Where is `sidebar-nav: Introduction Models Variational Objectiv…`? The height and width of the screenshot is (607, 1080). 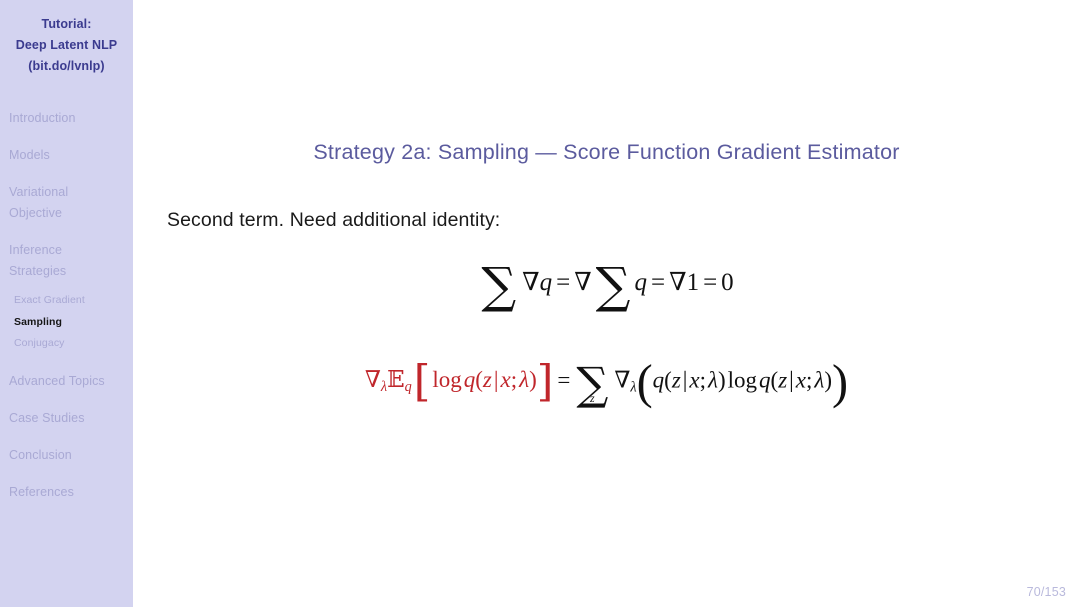 sidebar-nav: Introduction Models Variational Objectiv… is located at coordinates (66, 305).